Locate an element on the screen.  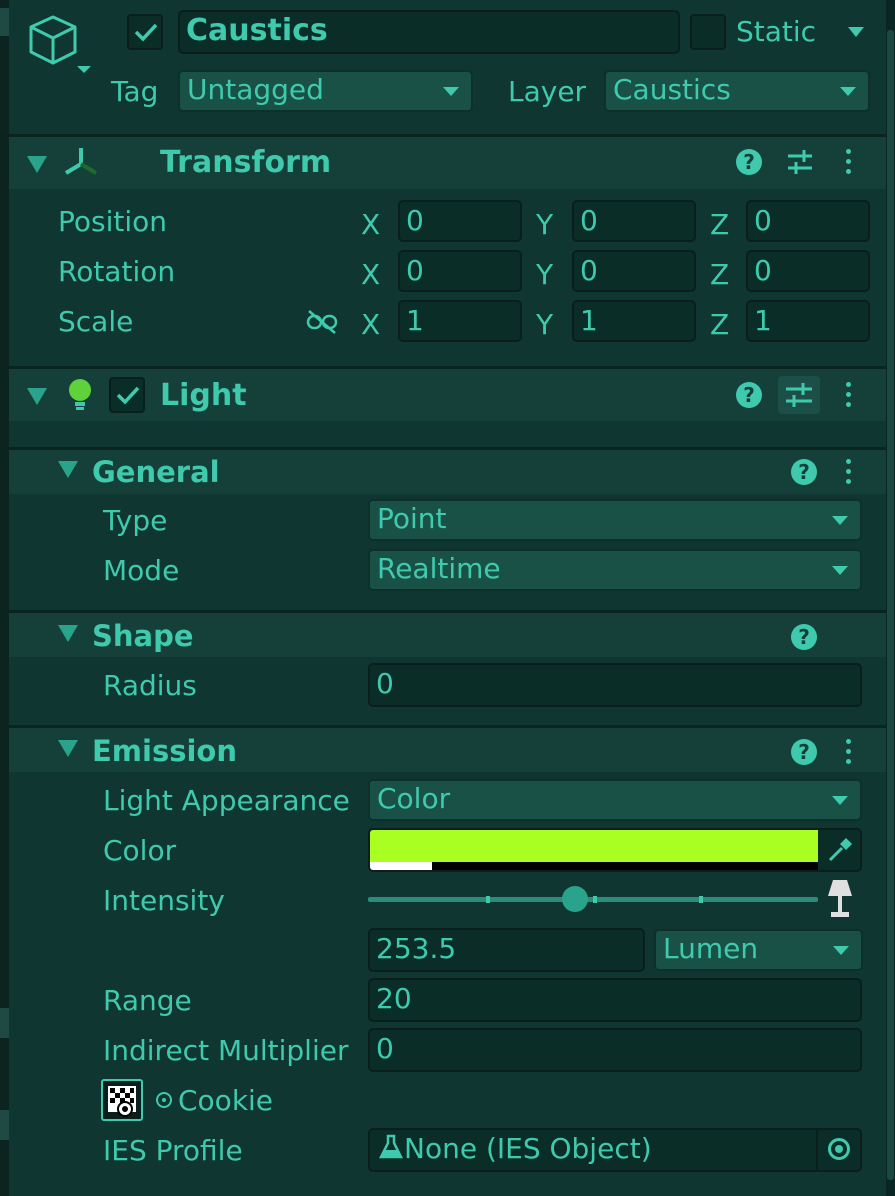
intensity-label: Intensity is located at coordinates (164, 900).